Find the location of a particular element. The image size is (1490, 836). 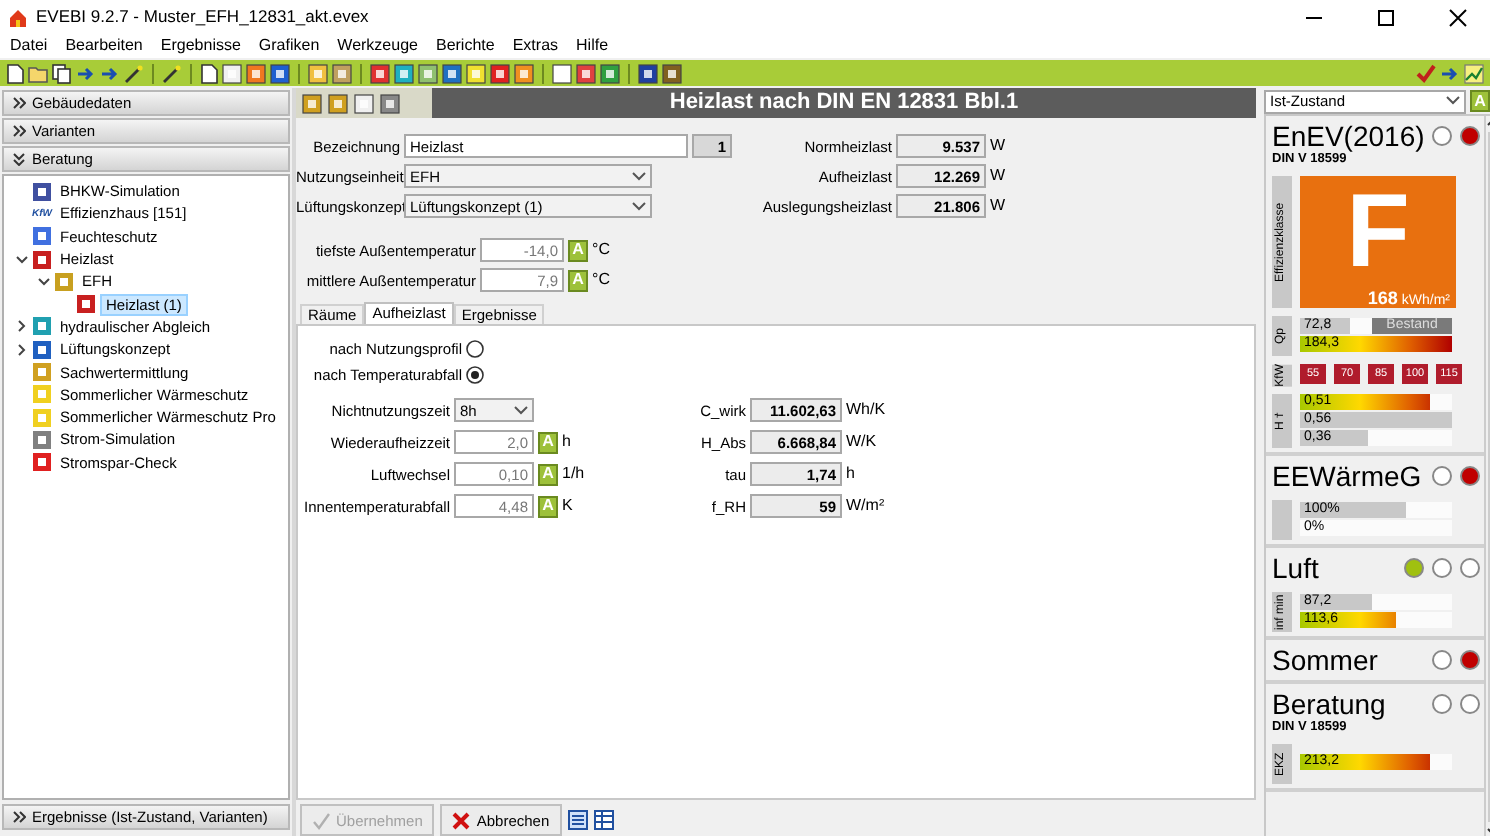

menu-item: Extras is located at coordinates (535, 46).